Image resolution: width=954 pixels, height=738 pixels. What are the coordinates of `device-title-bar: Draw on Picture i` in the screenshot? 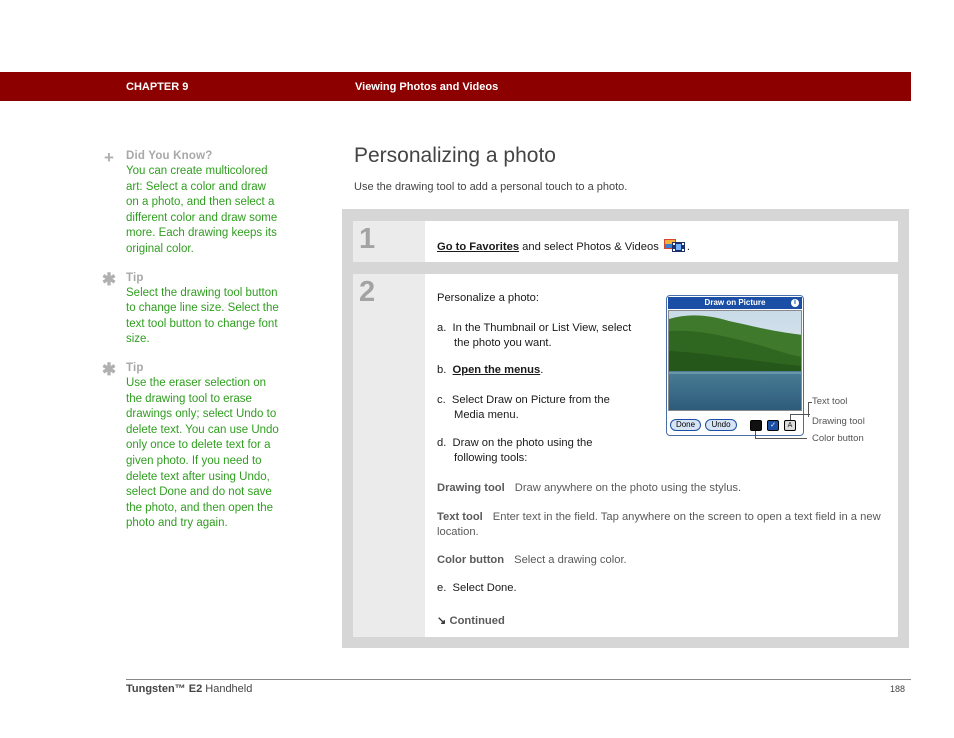 It's located at (735, 303).